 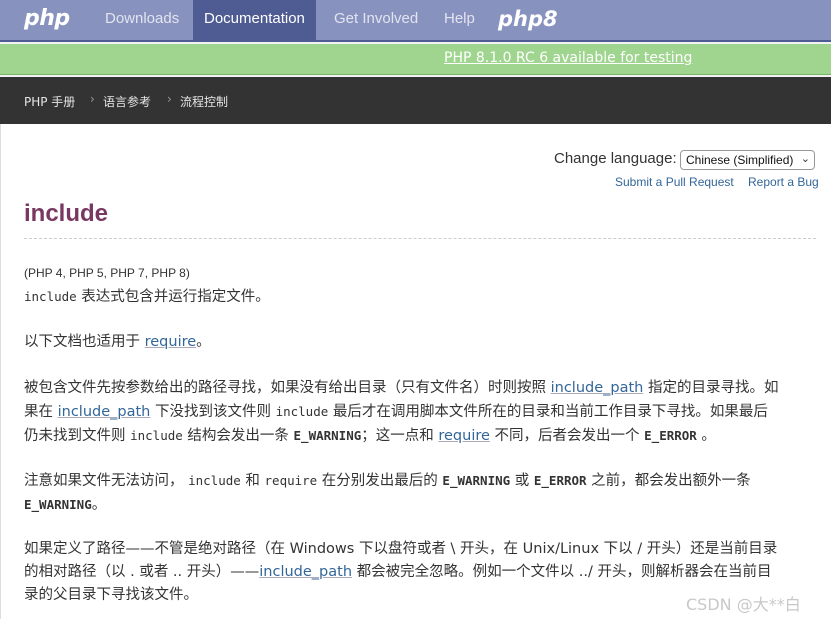 I want to click on breadcrumb: PHP 手册 › 语言参考 › 流程控制, so click(x=415, y=100).